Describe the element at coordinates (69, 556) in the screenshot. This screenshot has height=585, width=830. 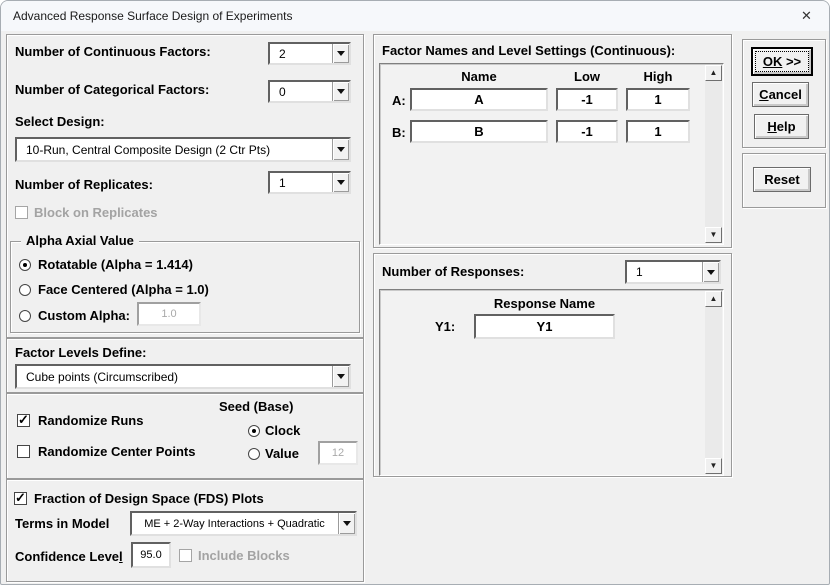
I see `confidence-level-label: Confidence Level` at that location.